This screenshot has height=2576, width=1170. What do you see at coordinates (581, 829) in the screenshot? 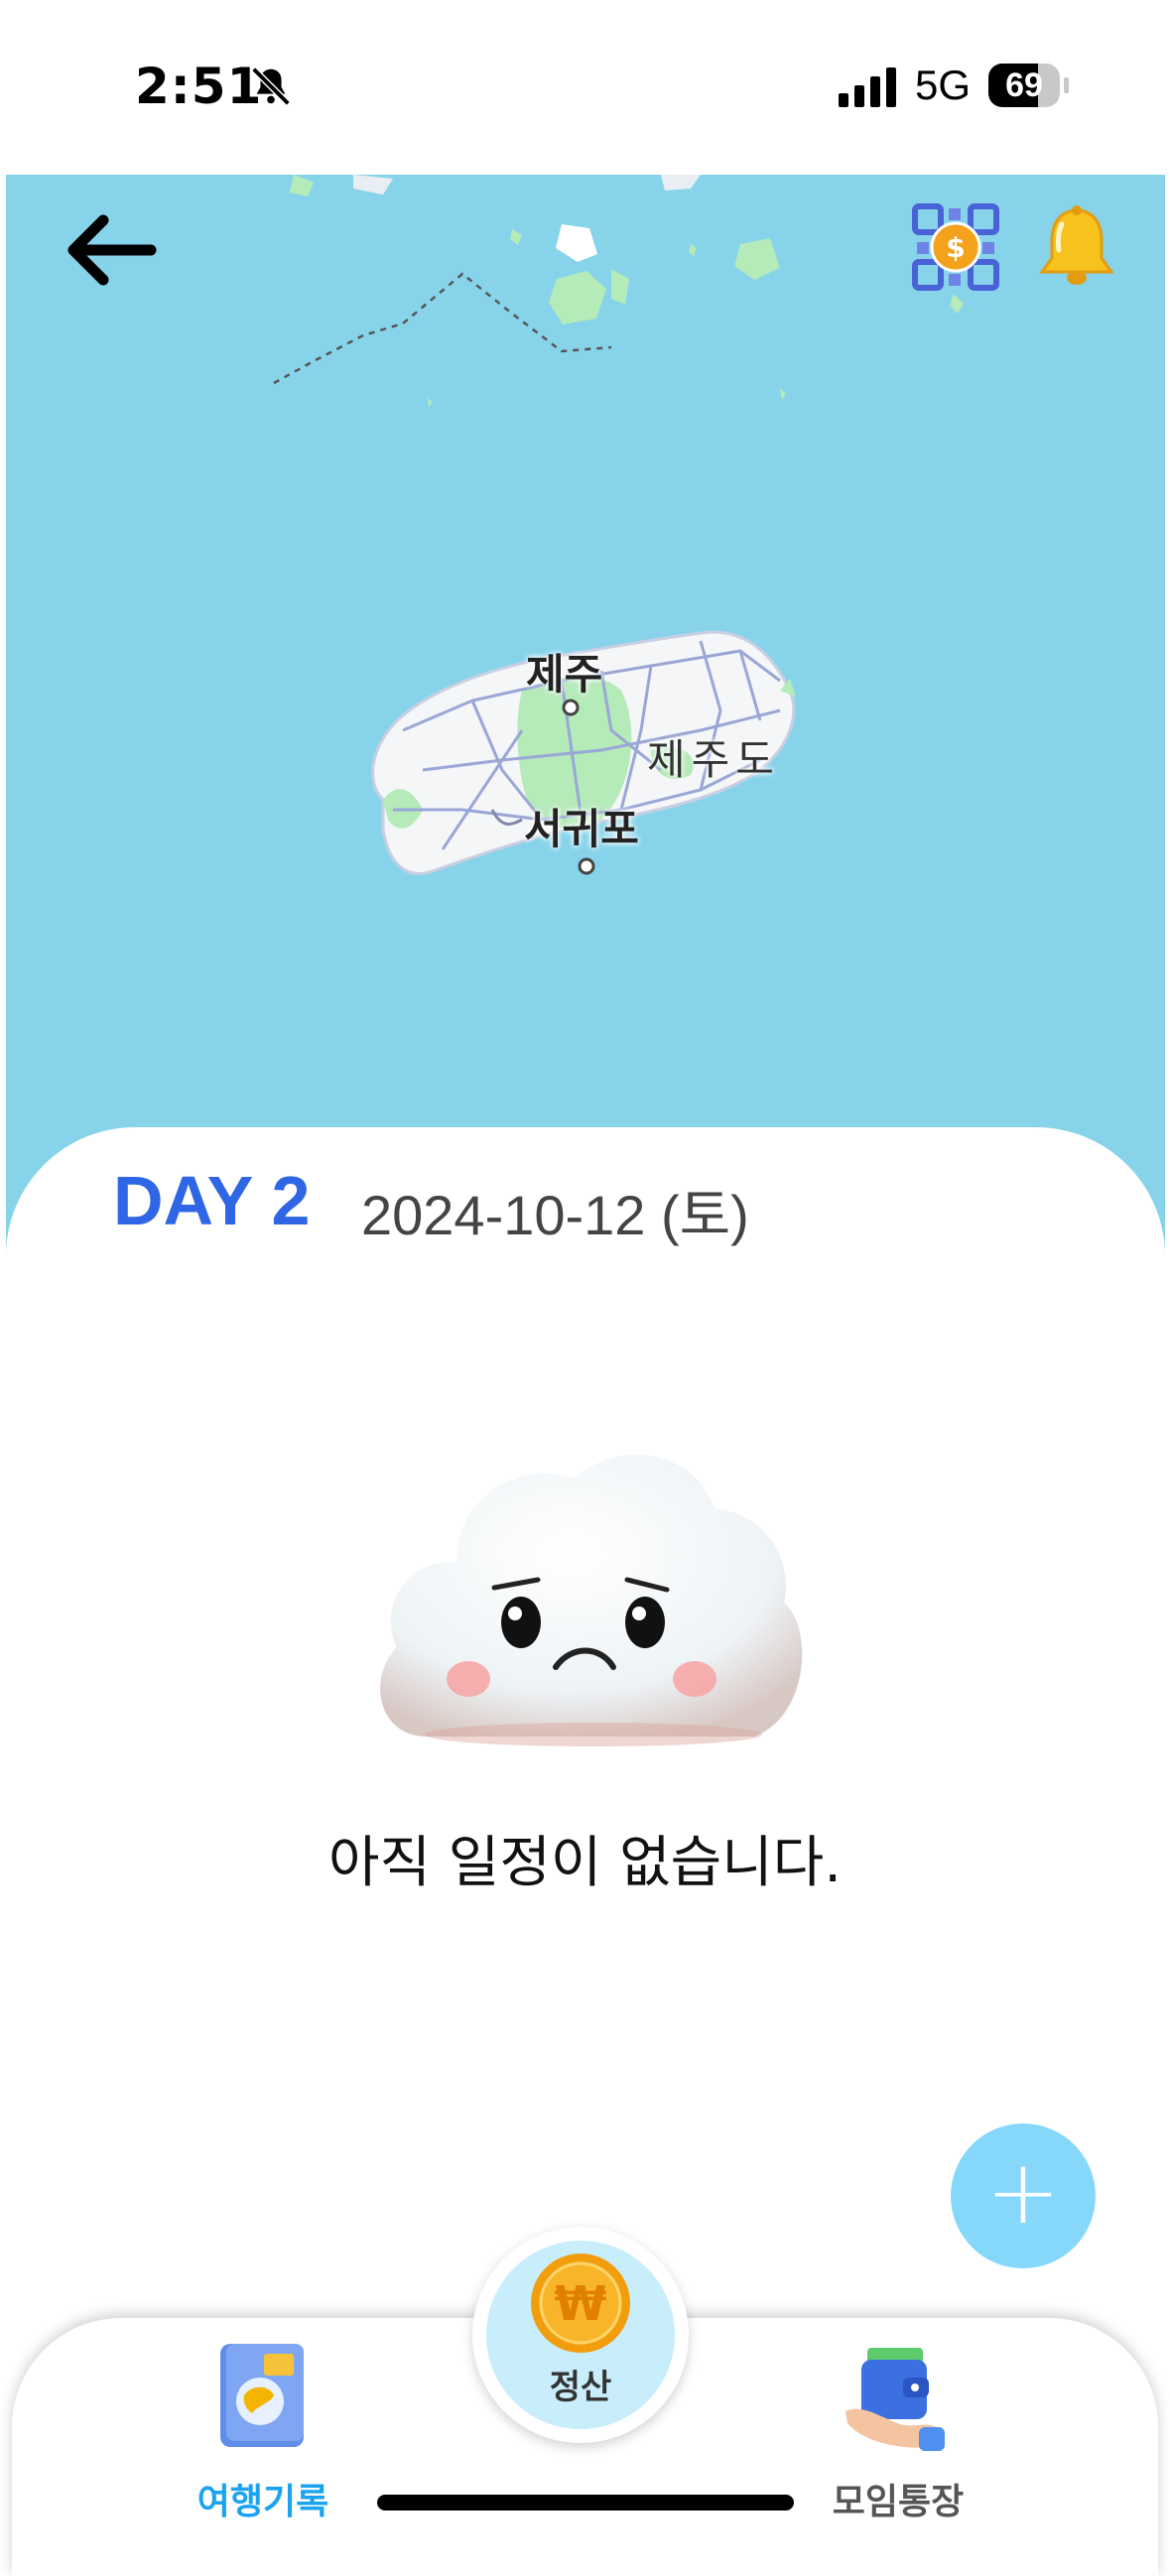
I see `map-label-seogwipo: 서귀포` at bounding box center [581, 829].